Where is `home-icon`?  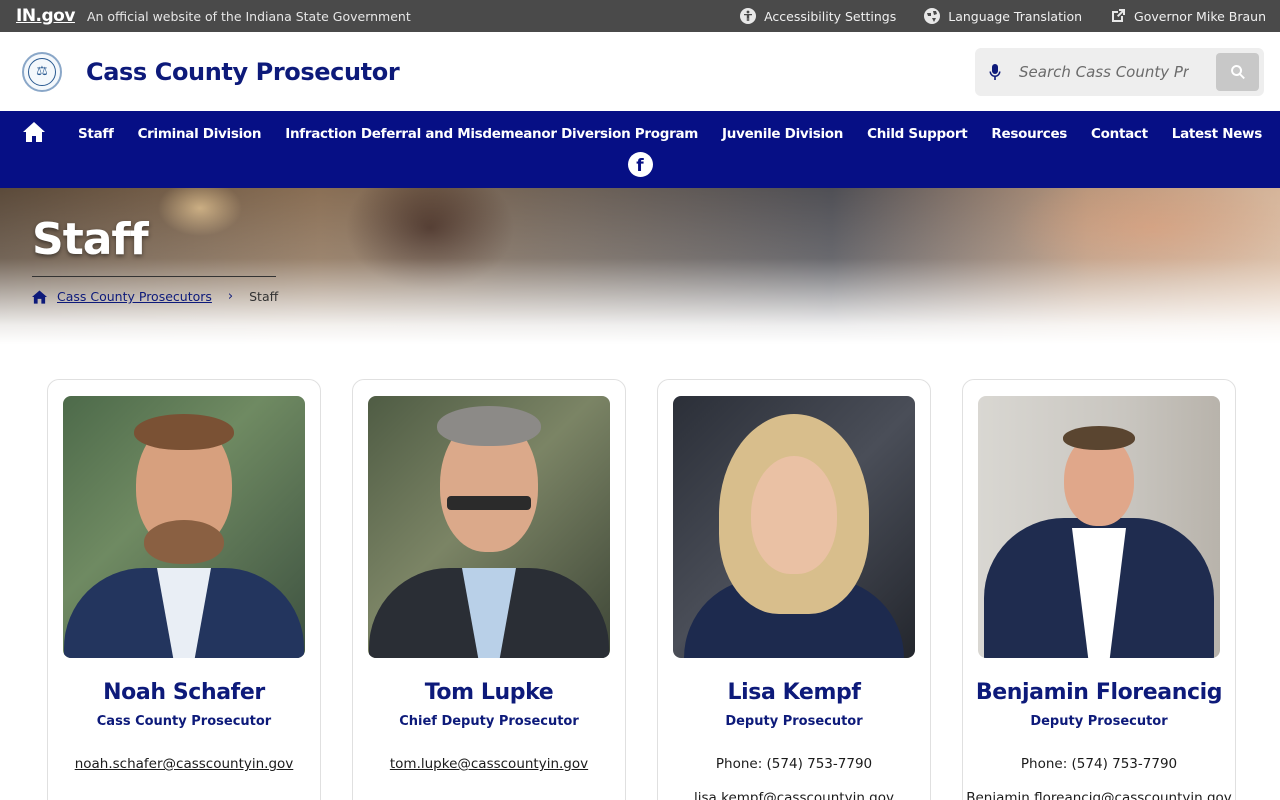 home-icon is located at coordinates (34, 134).